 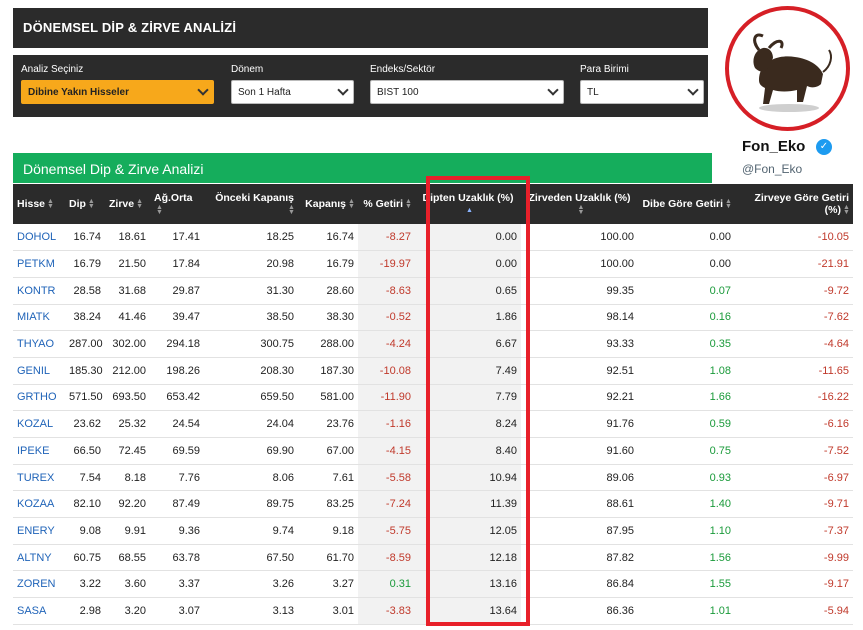 What do you see at coordinates (467, 92) in the screenshot?
I see `index-select: BIST 100` at bounding box center [467, 92].